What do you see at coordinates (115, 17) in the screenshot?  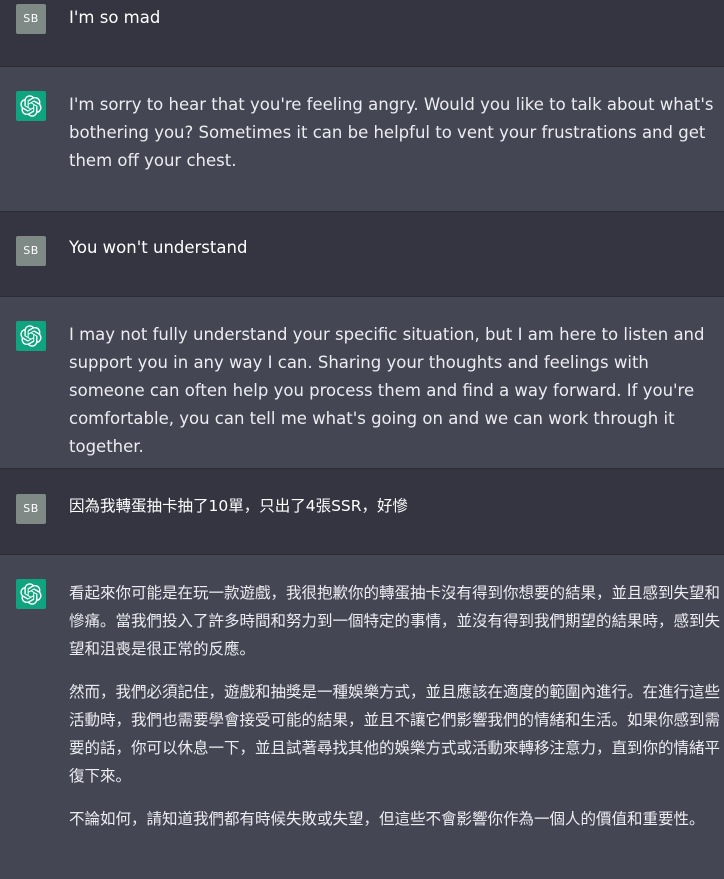 I see `message-paragraph: I'm so mad` at bounding box center [115, 17].